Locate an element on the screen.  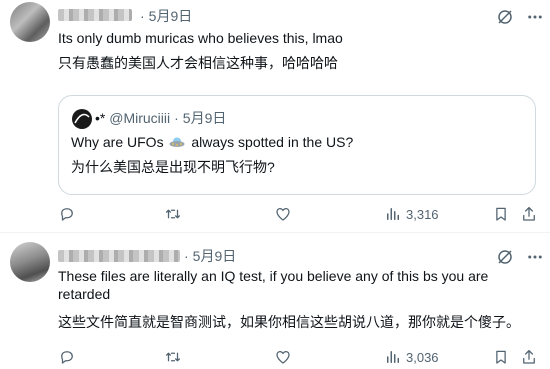
quote-meta: •* @Miruciiii · 5月9日 is located at coordinates (161, 118).